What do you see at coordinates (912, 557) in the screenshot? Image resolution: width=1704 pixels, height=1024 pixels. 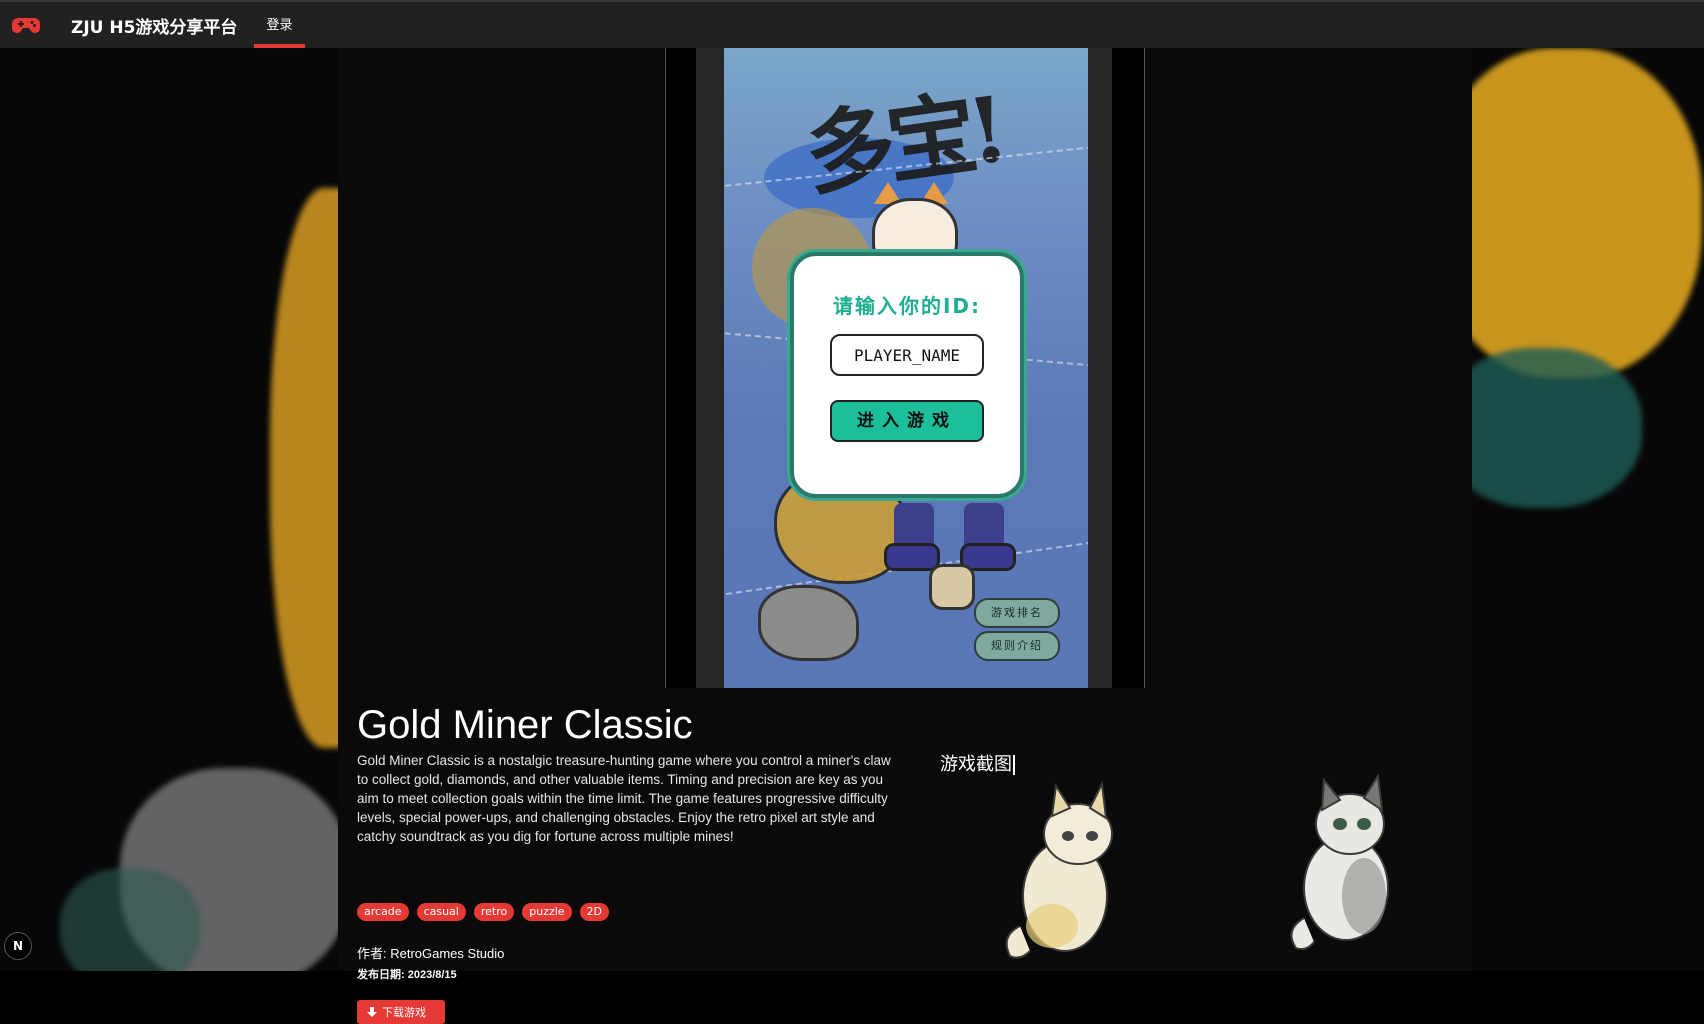 I see `miner-boot` at bounding box center [912, 557].